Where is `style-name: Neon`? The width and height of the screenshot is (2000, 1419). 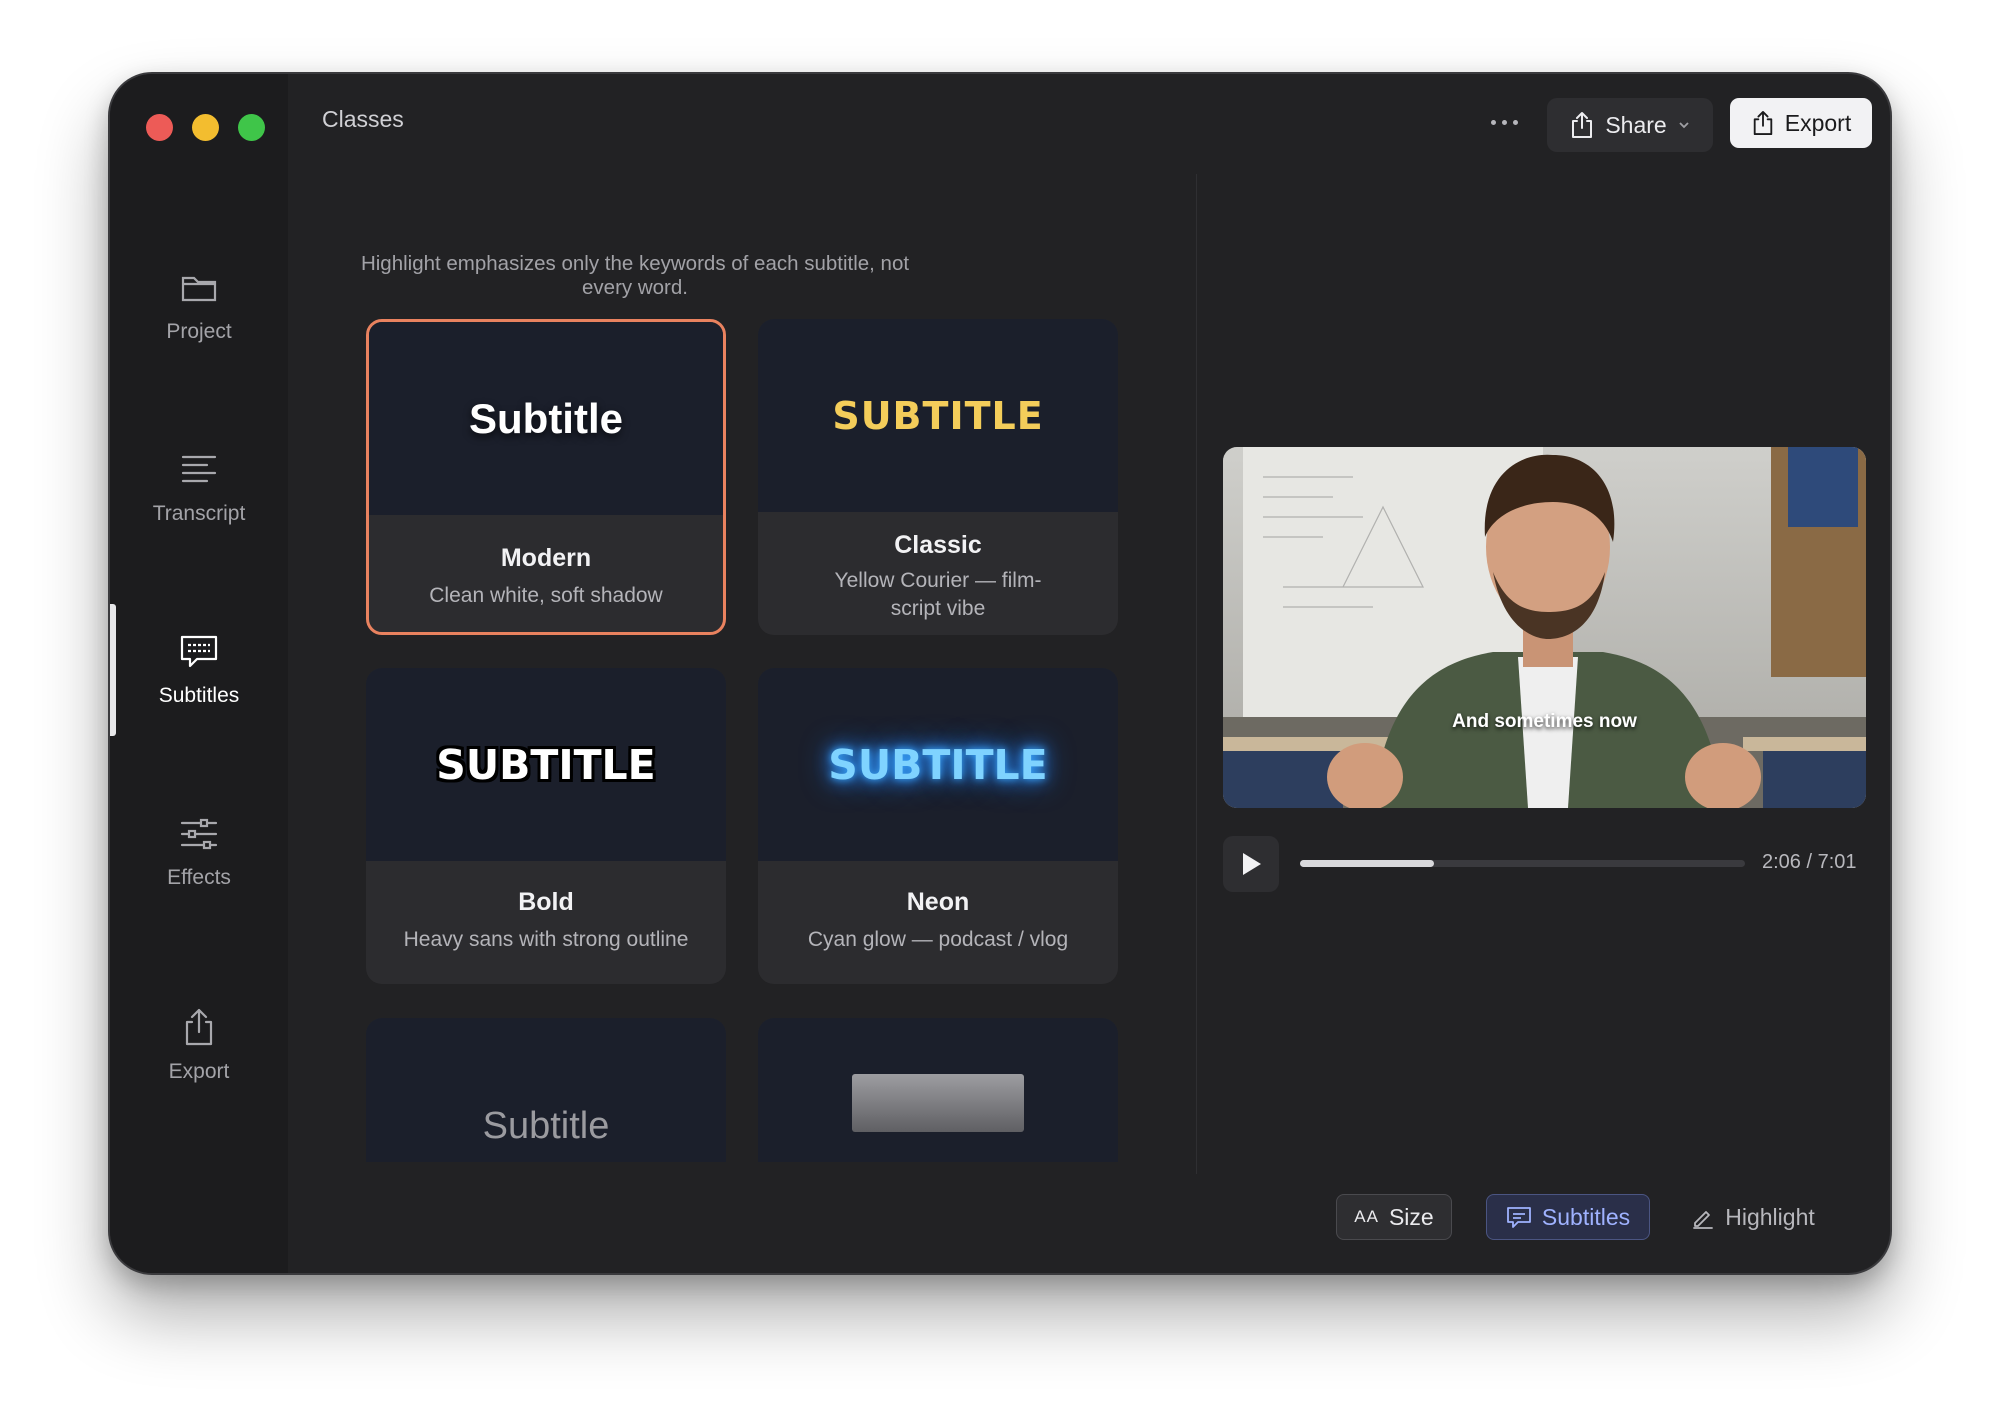 style-name: Neon is located at coordinates (938, 902).